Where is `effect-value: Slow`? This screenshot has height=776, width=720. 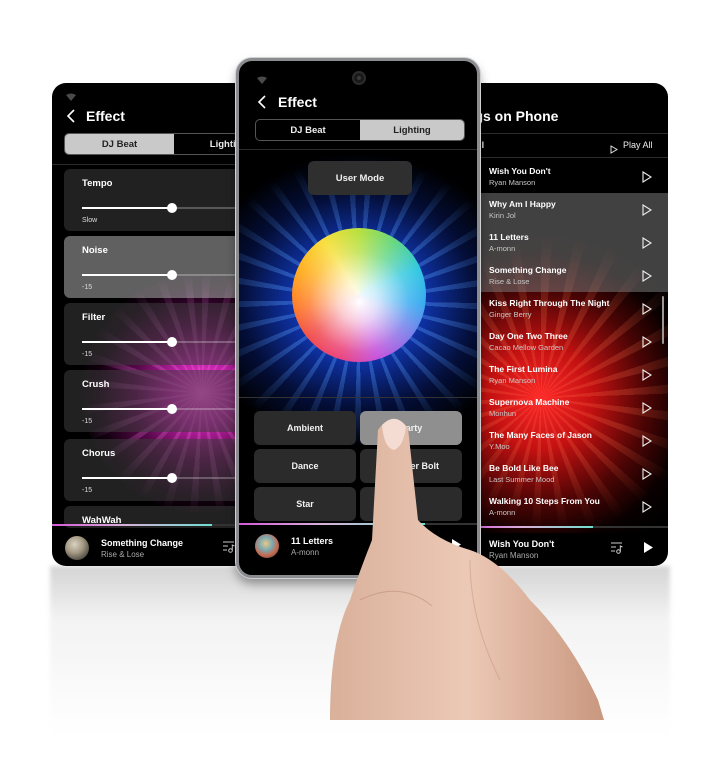
effect-value: Slow is located at coordinates (90, 220).